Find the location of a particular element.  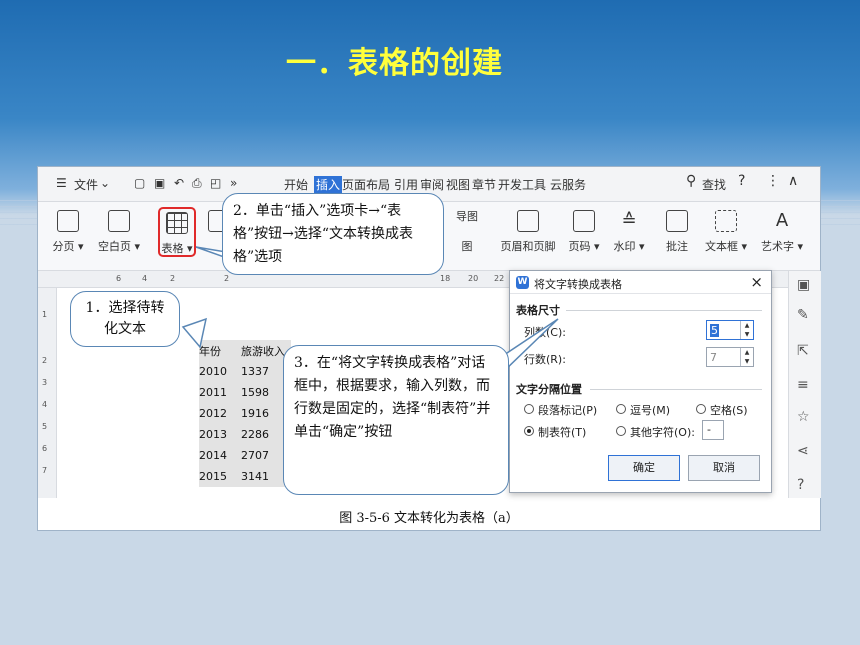

page-number-button: 页码 ▾ is located at coordinates (584, 232).